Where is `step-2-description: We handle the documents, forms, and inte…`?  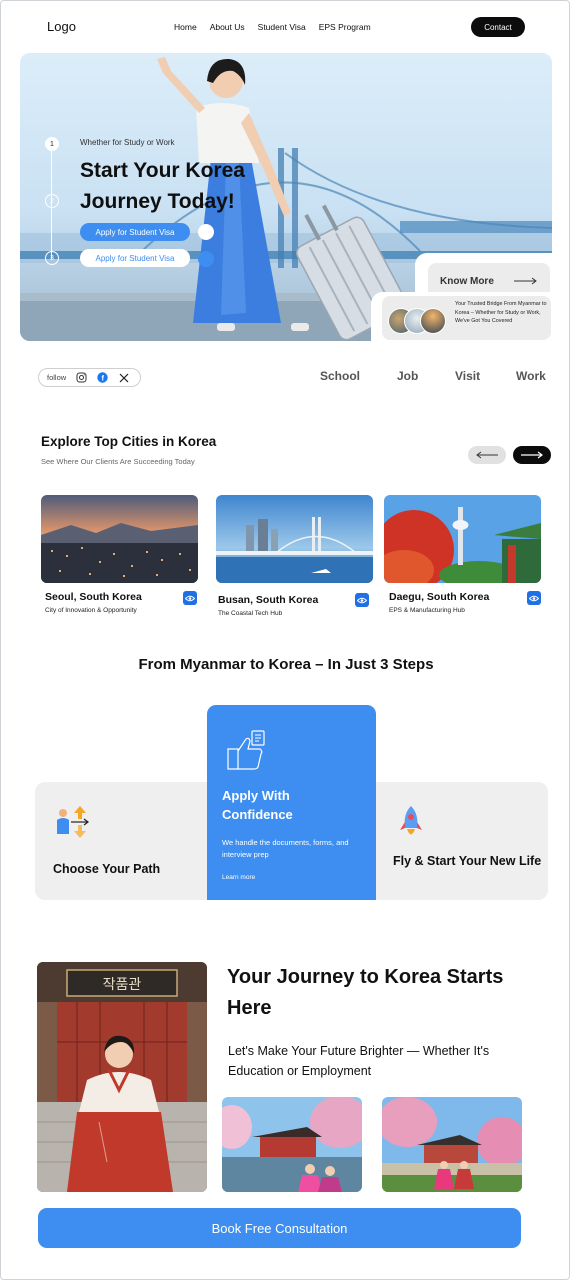
step-2-description: We handle the documents, forms, and inte… is located at coordinates (285, 848).